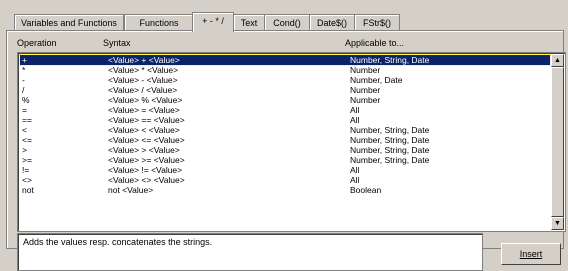 The width and height of the screenshot is (568, 271). I want to click on scroll-thumb, so click(557, 142).